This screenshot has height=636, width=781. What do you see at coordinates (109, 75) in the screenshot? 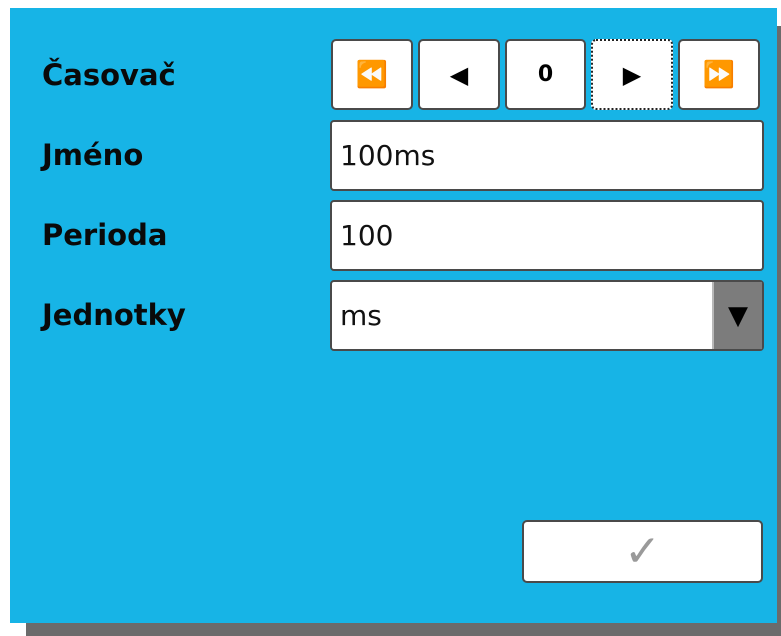
I see `timer-label: Časovač` at bounding box center [109, 75].